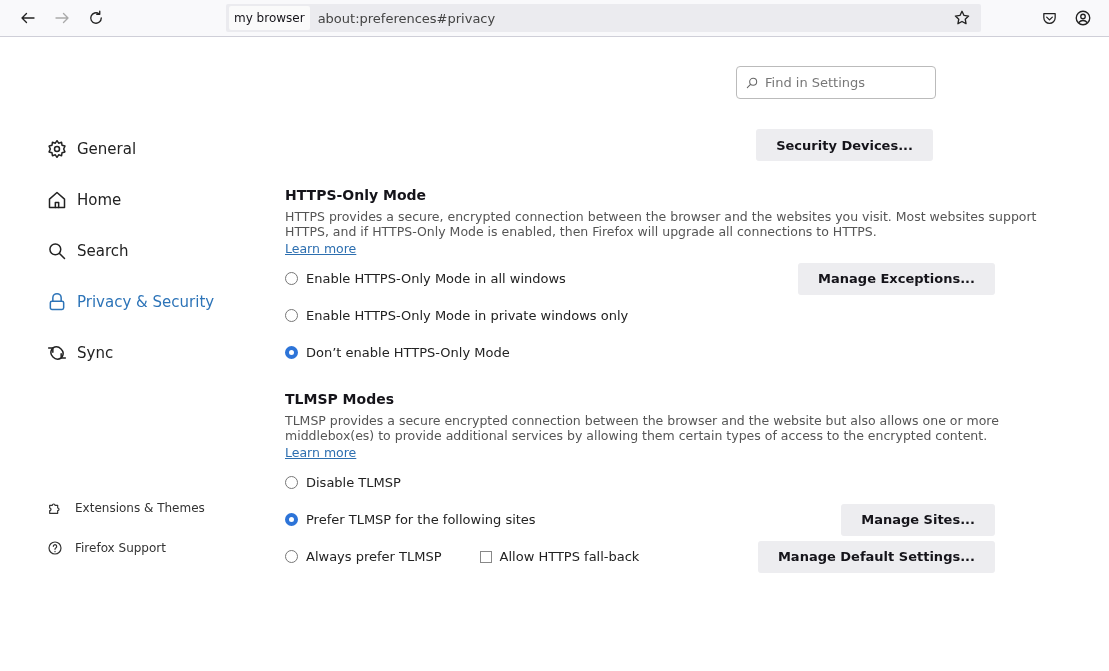 The width and height of the screenshot is (1109, 671). I want to click on radio-label: Don’t enable HTTPS-Only Mode, so click(408, 352).